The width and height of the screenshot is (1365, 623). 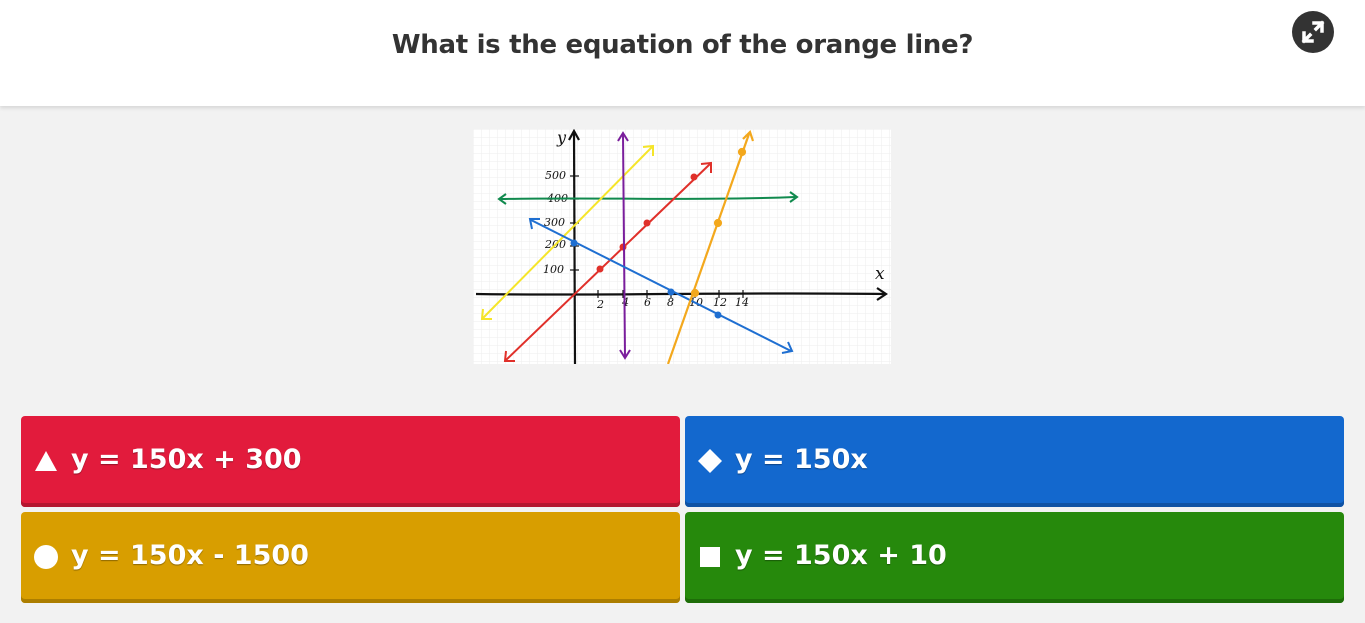 I want to click on answer-option-diamond: y = 150x, so click(x=1014, y=461).